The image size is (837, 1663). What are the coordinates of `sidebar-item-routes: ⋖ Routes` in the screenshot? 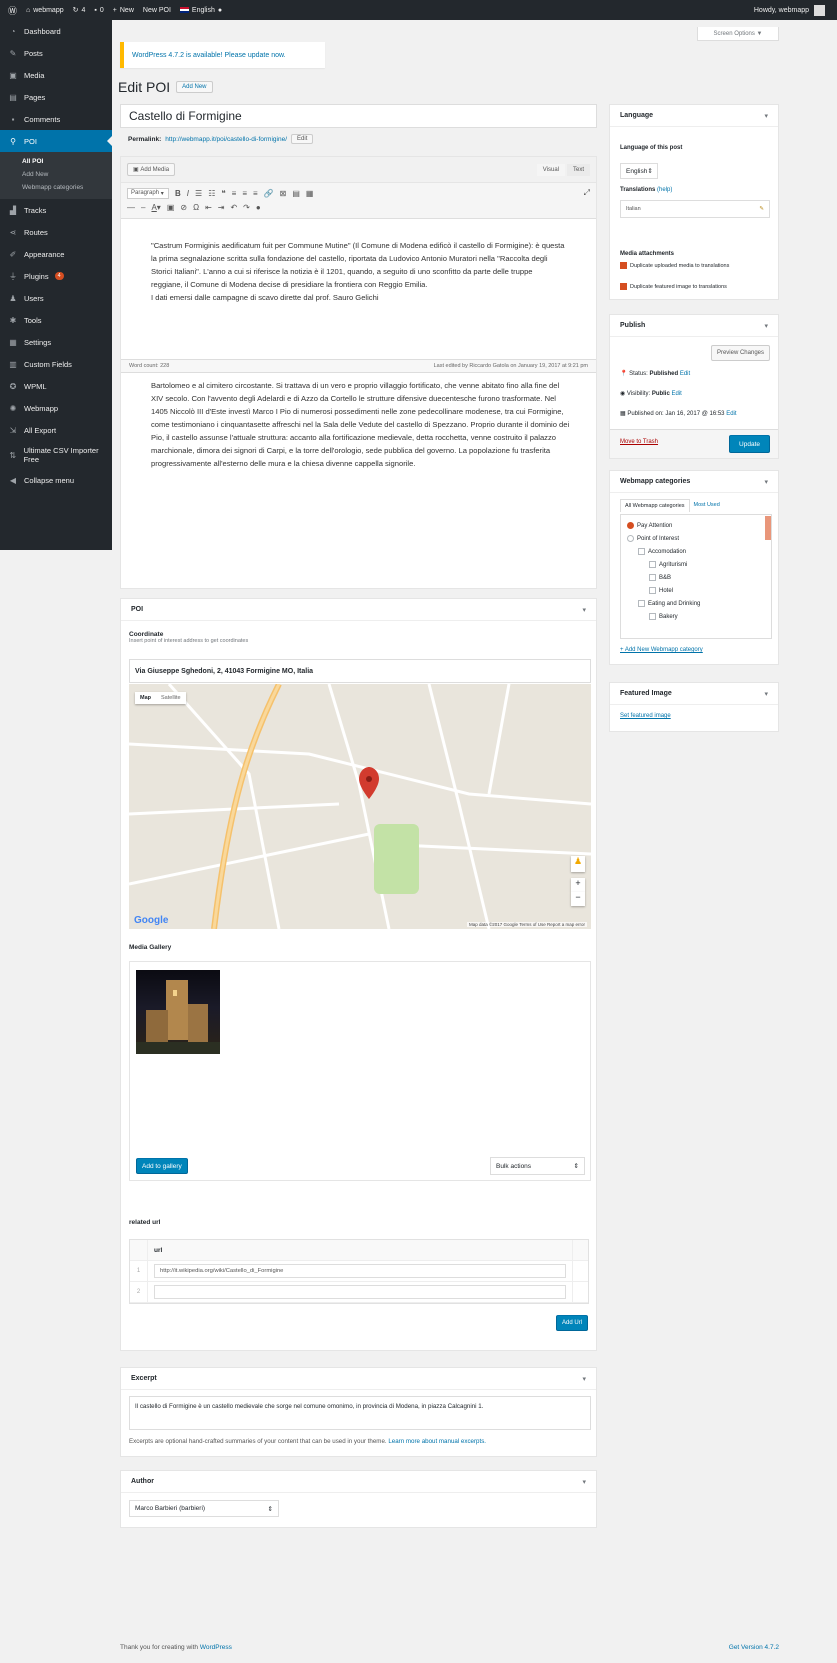 It's located at (56, 232).